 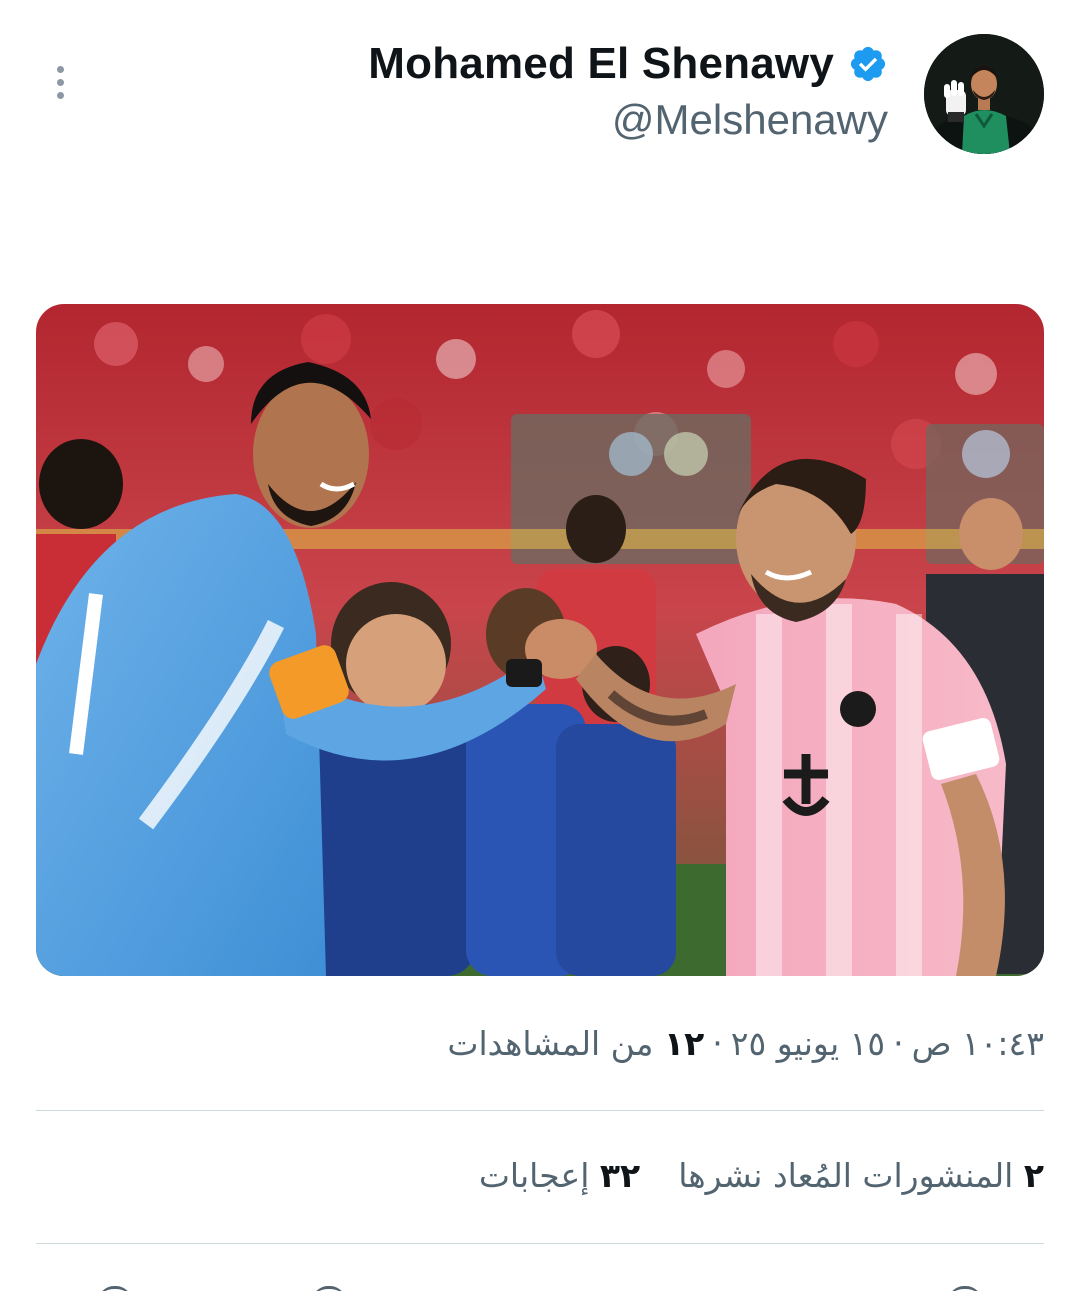 What do you see at coordinates (601, 64) in the screenshot?
I see `author-display-name: Mohamed El Shenawy` at bounding box center [601, 64].